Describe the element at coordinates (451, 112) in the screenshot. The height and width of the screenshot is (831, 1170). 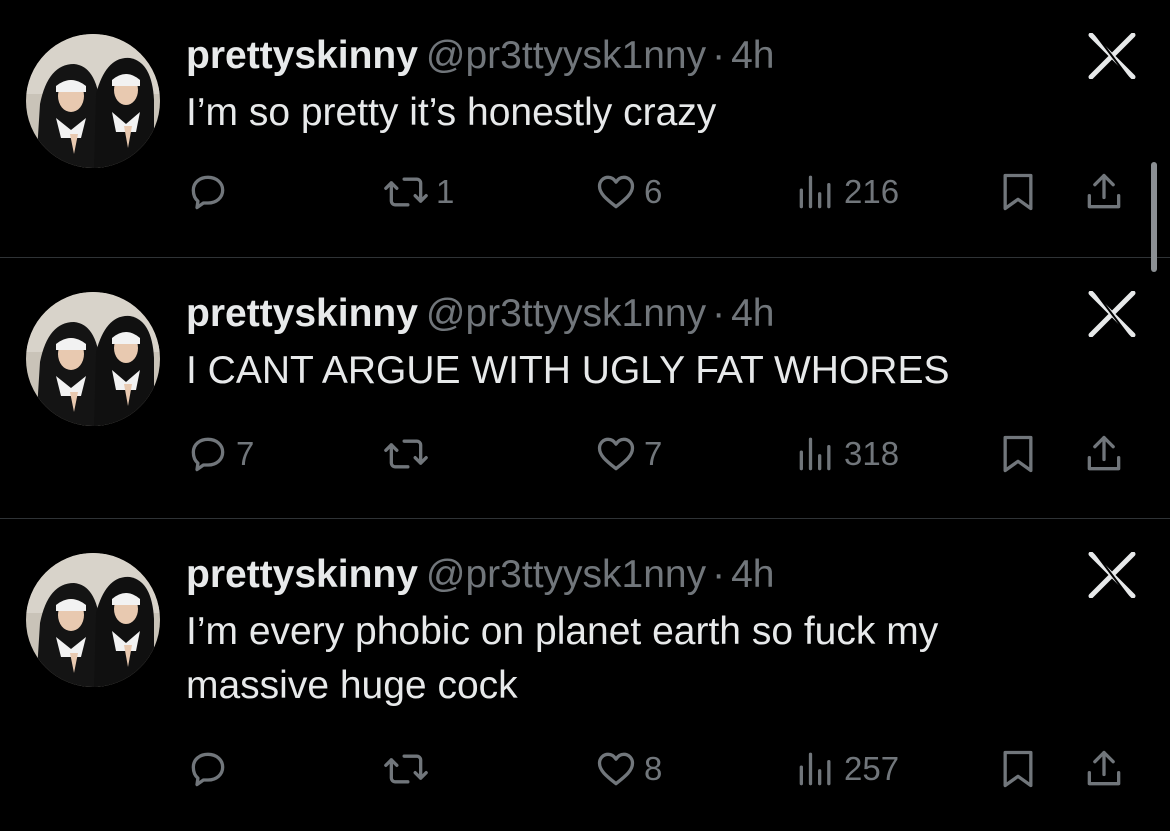
I see `tweet-text: I’m so pretty it’s honestly crazy` at that location.